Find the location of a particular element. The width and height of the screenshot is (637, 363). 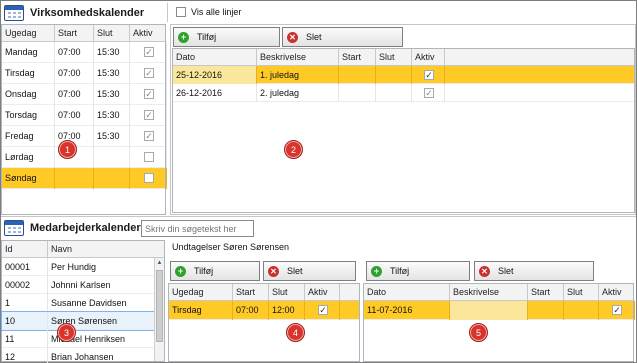

weekday-row: Mandag 07:00 15:30 ✓ is located at coordinates (84, 52).